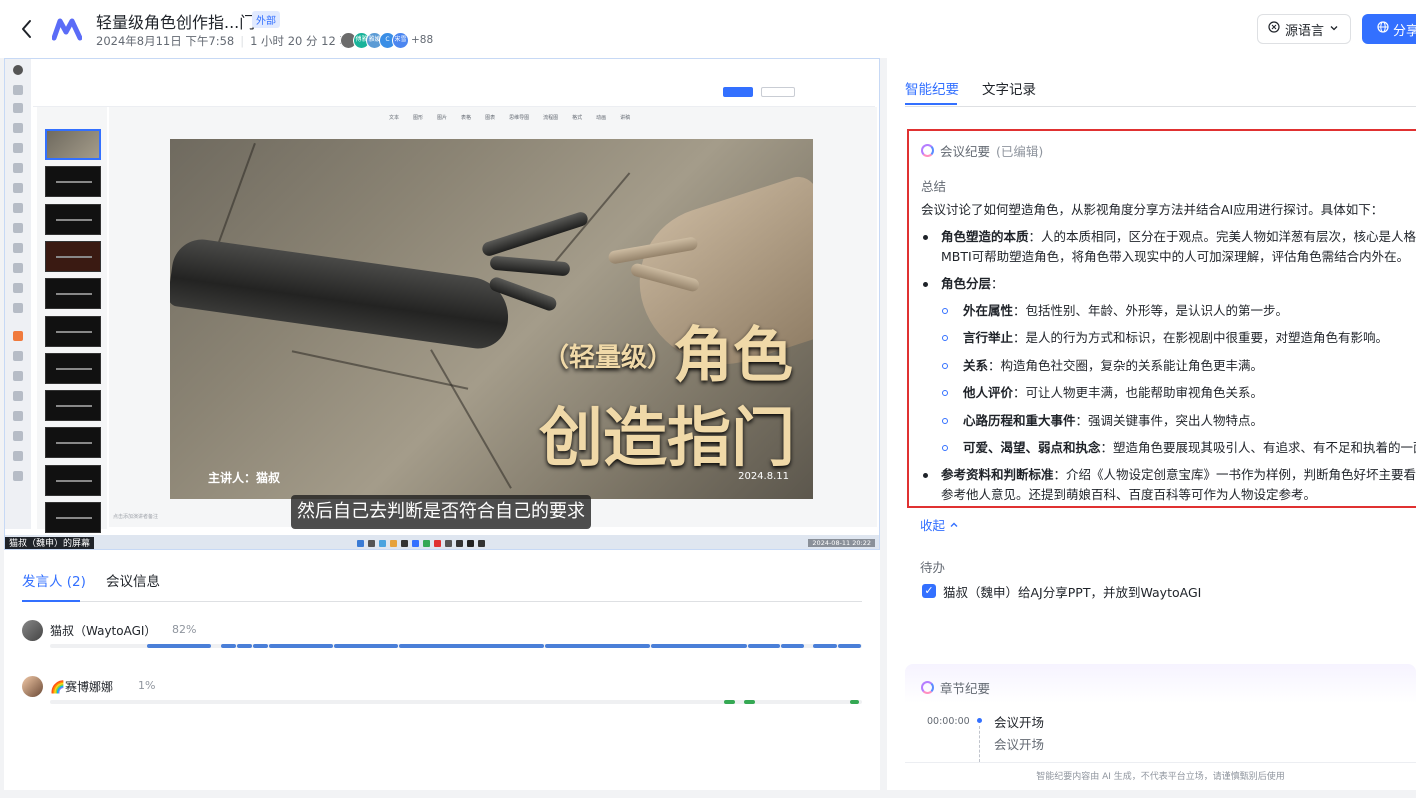 This screenshot has height=798, width=1416. Describe the element at coordinates (442, 117) in the screenshot. I see `ribbon-item: 图片` at that location.